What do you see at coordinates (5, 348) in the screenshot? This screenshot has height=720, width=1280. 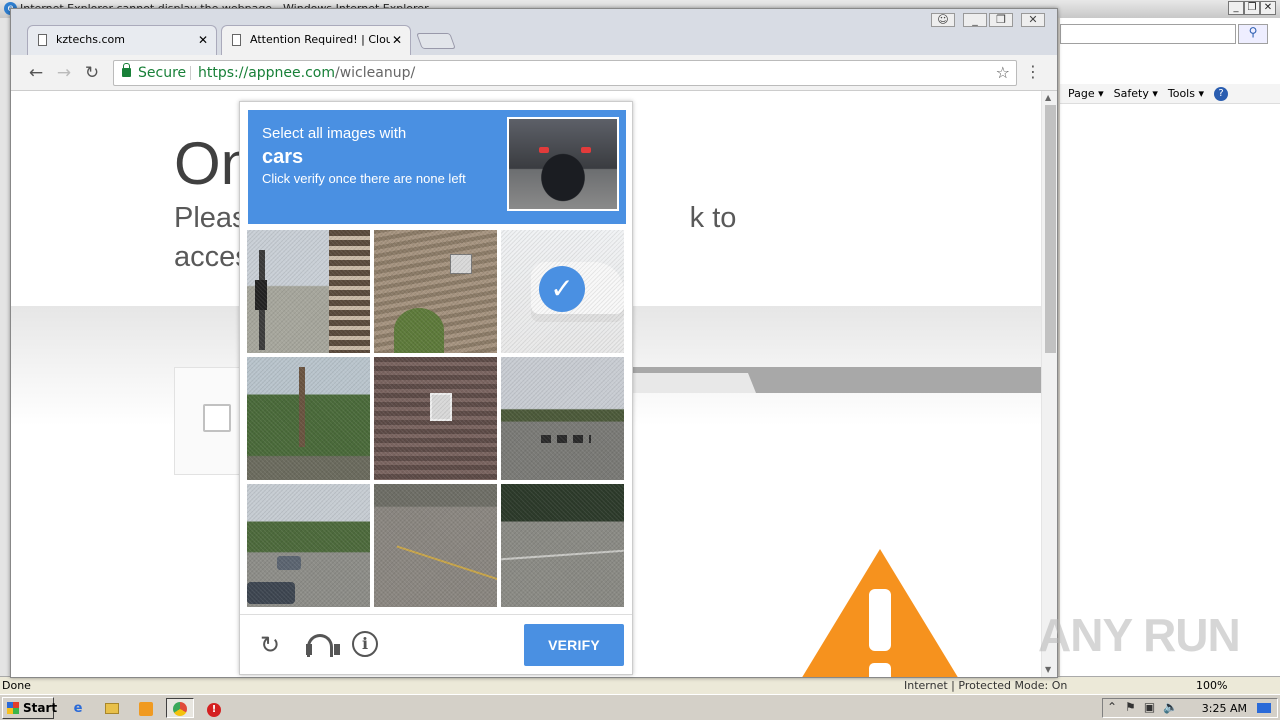 I see `ie-frame-edge` at bounding box center [5, 348].